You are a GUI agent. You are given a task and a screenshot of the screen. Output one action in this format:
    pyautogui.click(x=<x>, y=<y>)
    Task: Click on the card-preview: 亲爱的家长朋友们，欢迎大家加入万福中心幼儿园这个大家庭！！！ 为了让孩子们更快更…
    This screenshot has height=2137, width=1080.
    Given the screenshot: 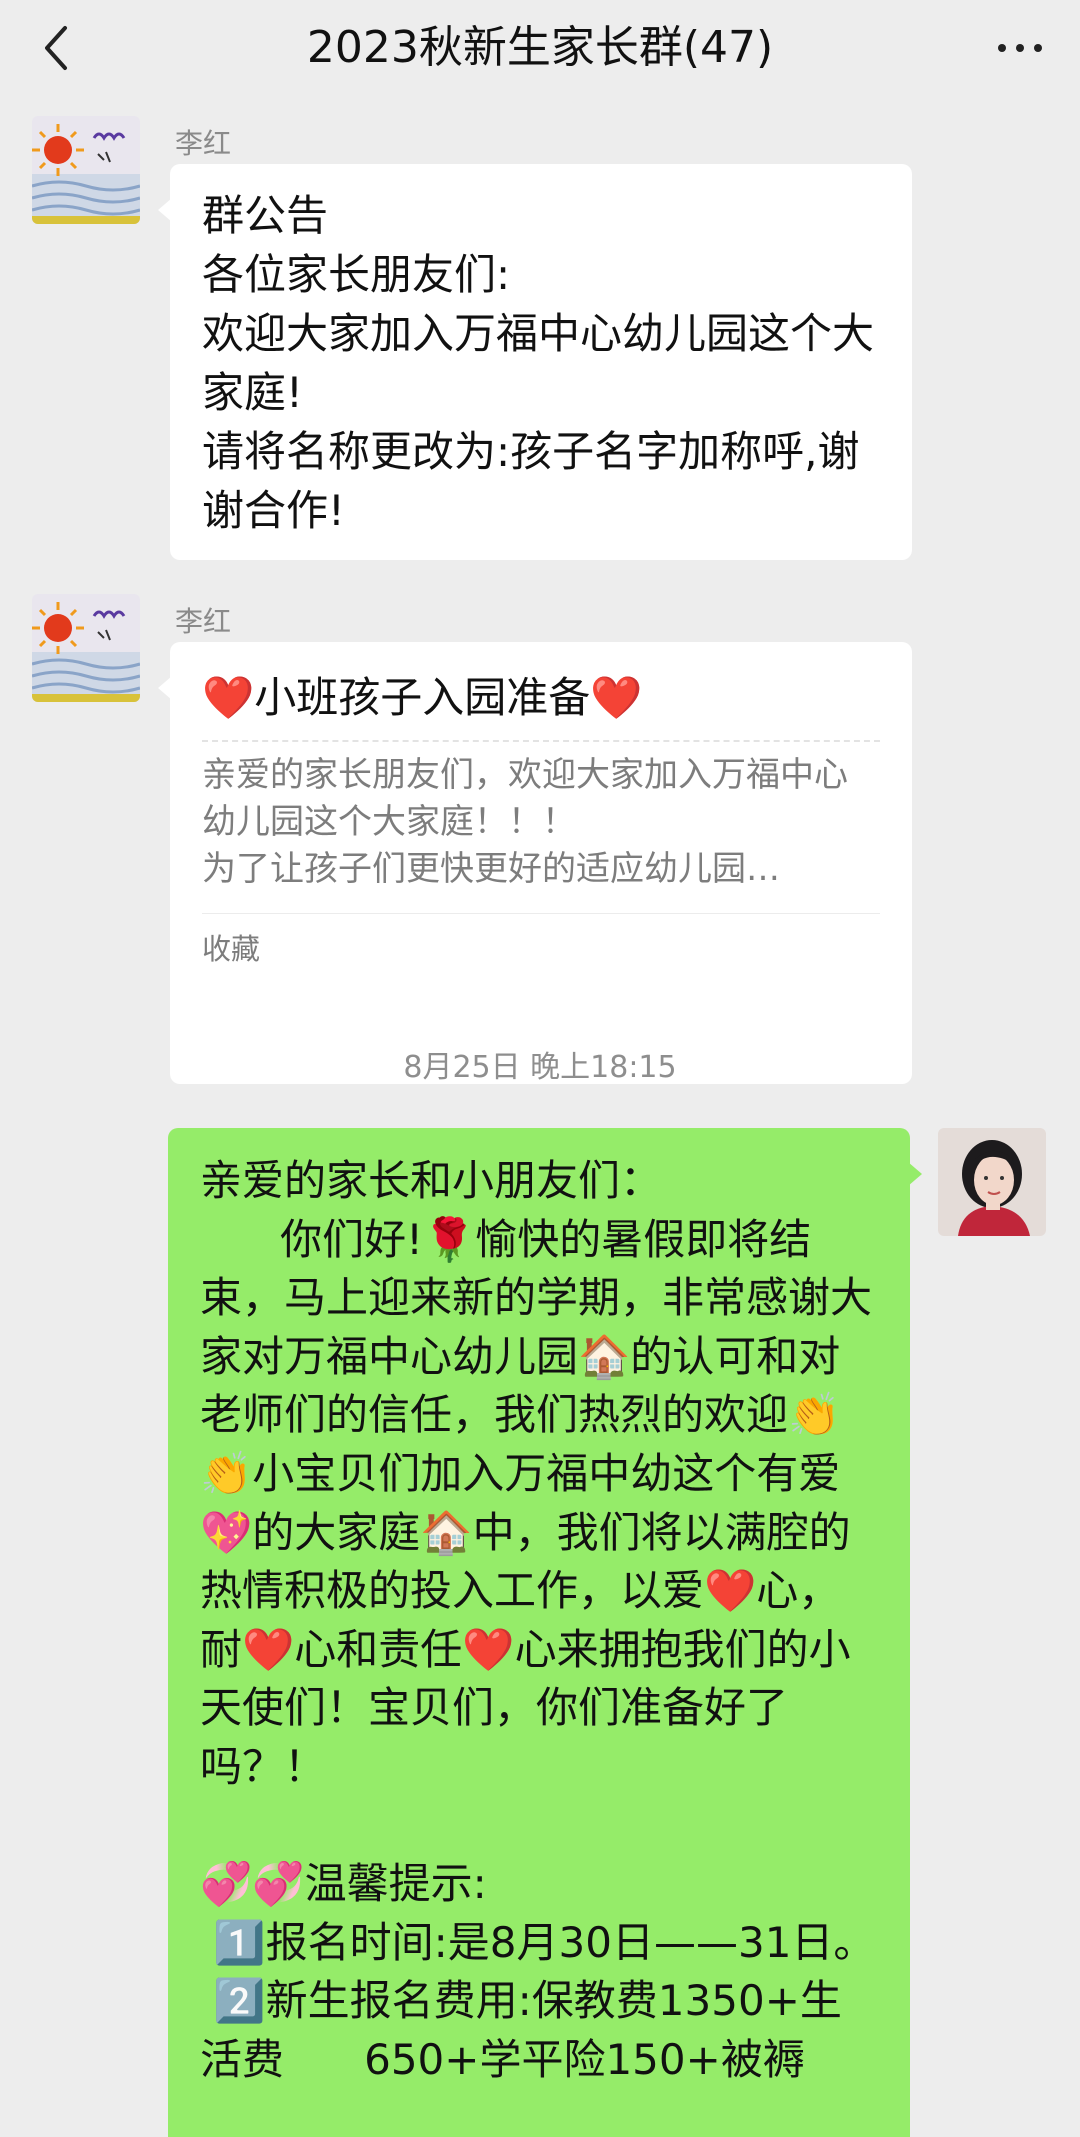 What is the action you would take?
    pyautogui.click(x=525, y=822)
    